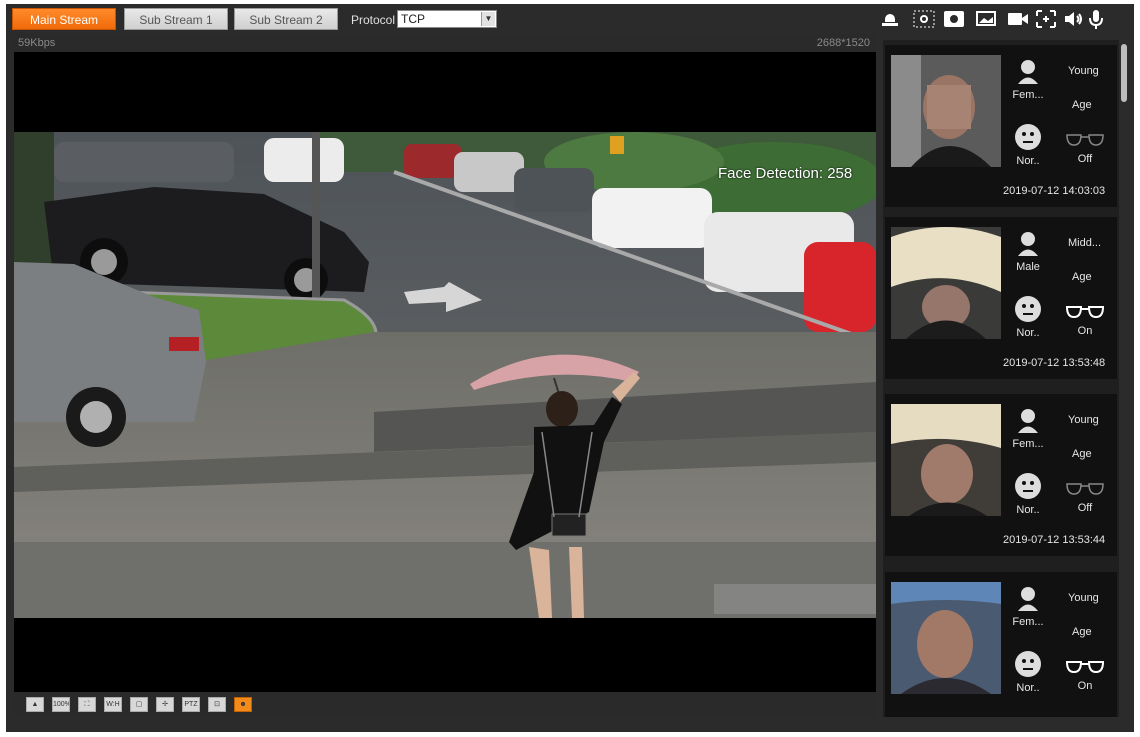  What do you see at coordinates (61, 704) in the screenshot?
I see `fisheye-icon: 100%` at bounding box center [61, 704].